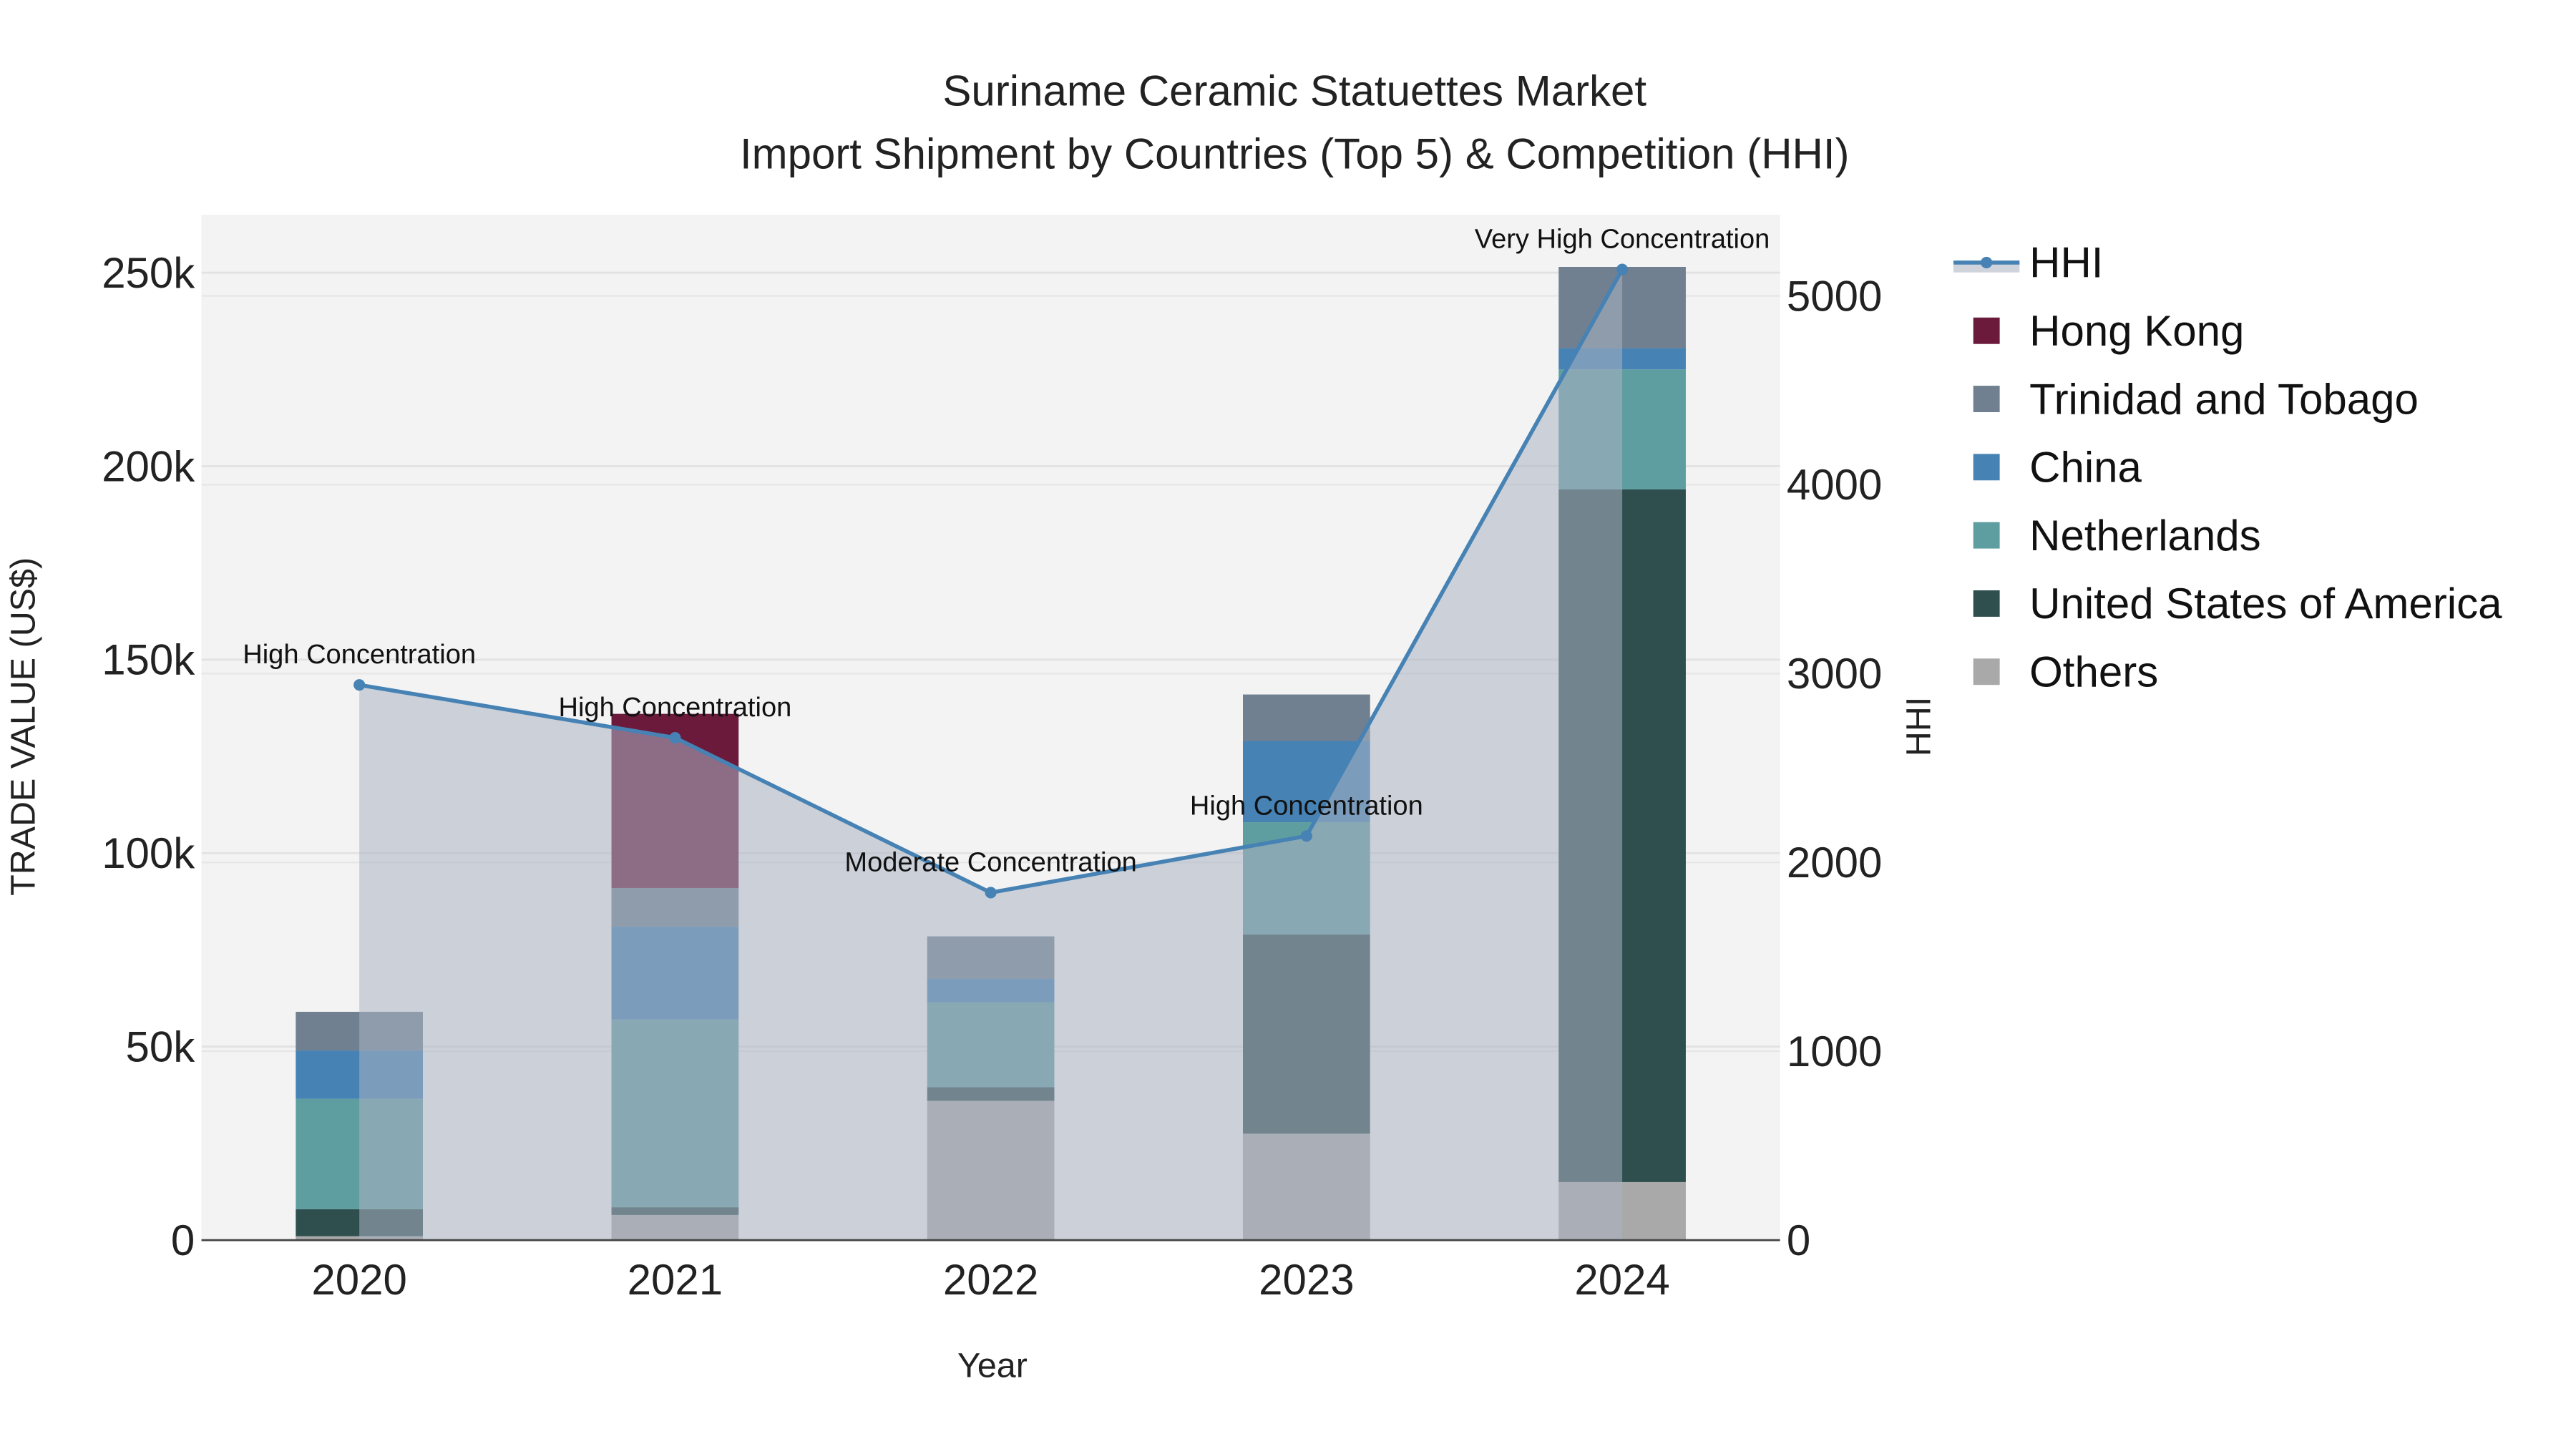 This screenshot has width=2576, height=1449. I want to click on legend-item-china: China, so click(2057, 468).